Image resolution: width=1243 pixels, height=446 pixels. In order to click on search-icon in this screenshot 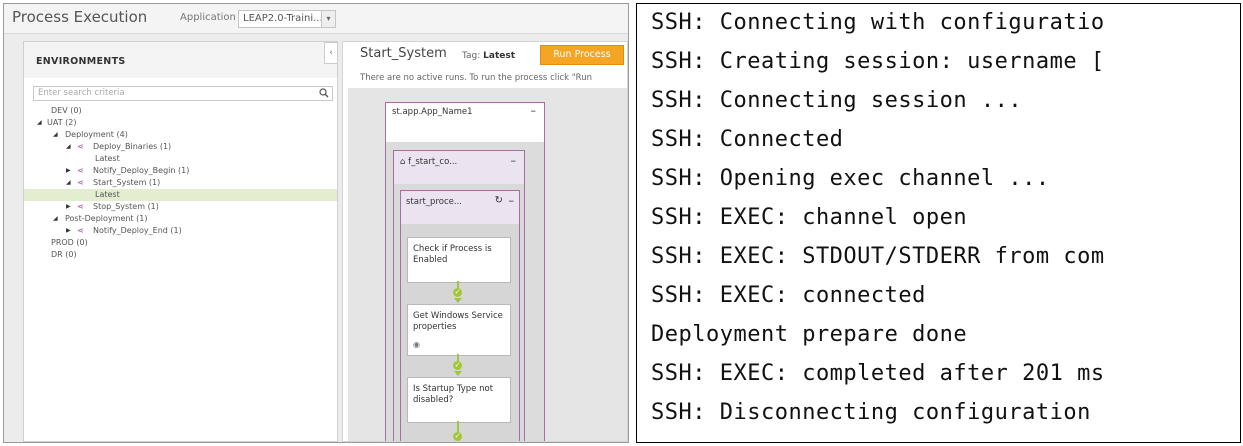, I will do `click(324, 93)`.